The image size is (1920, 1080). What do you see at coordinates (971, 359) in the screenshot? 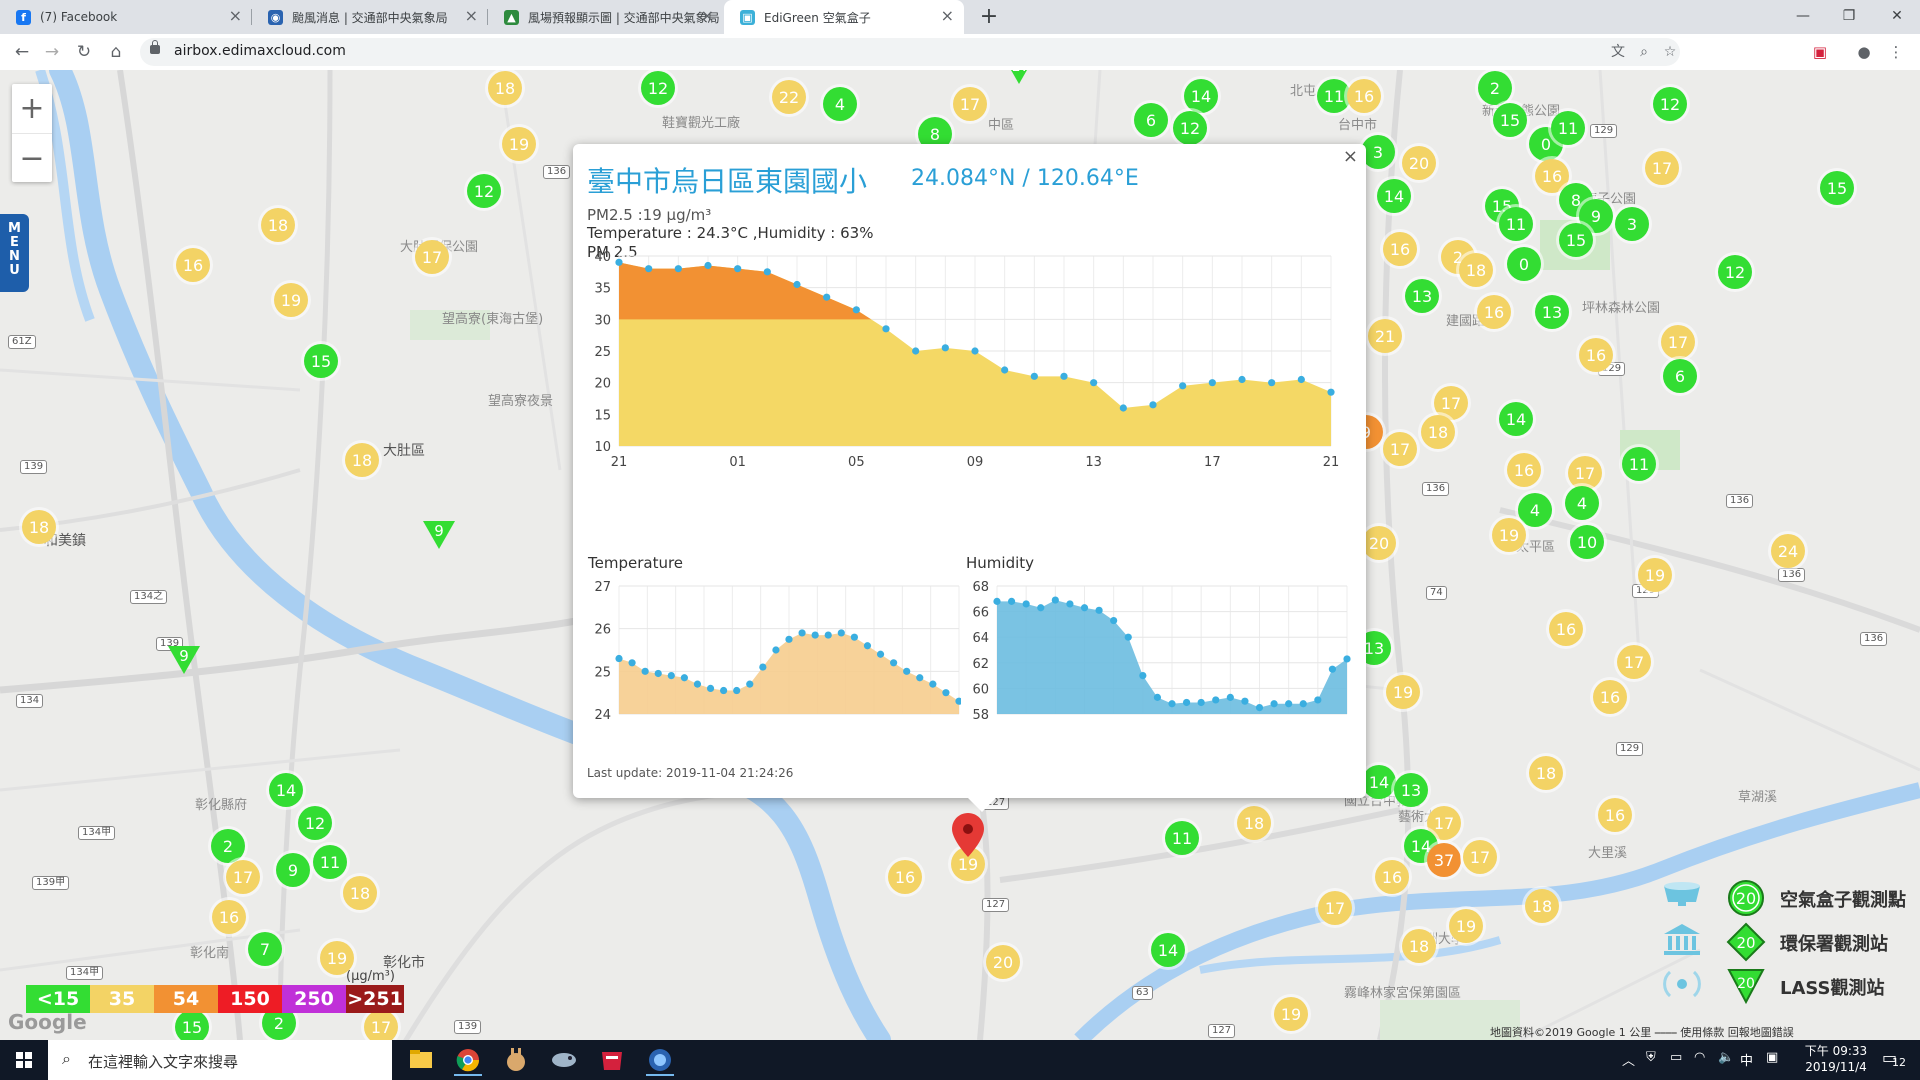
I see `pm25-chart: 10 15 20 25 30 35 40 21 01 05 09 13 17 21` at bounding box center [971, 359].